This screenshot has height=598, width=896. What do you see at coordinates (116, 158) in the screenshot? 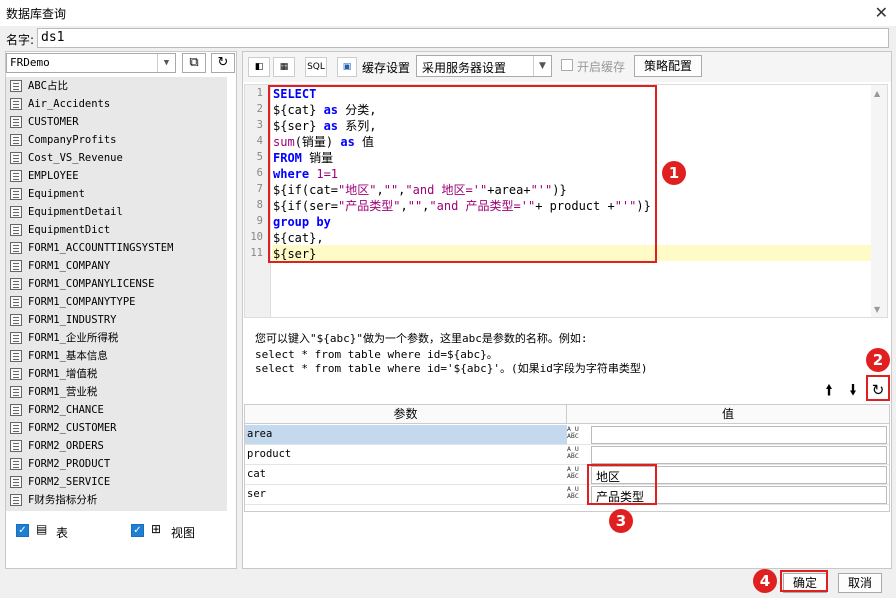
I see `table-list-item: Cost_VS_Revenue` at bounding box center [116, 158].